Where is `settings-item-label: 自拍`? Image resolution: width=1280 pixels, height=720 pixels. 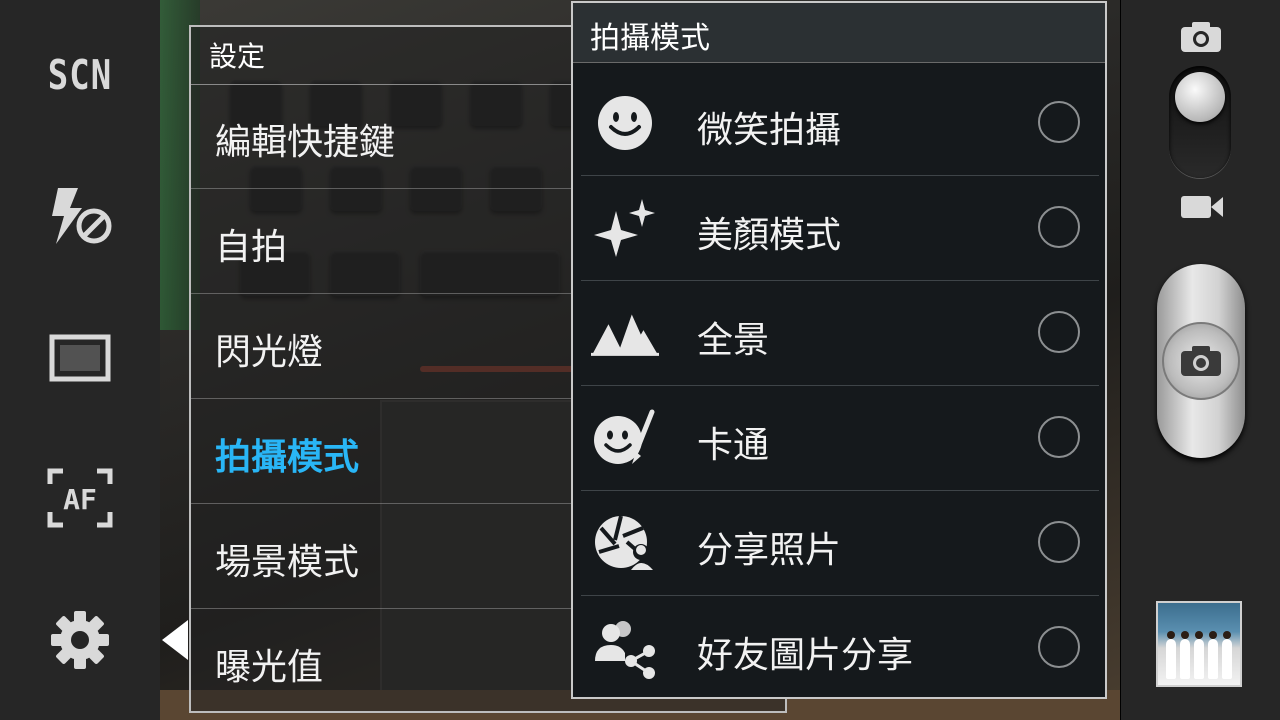
settings-item-label: 自拍 is located at coordinates (251, 247).